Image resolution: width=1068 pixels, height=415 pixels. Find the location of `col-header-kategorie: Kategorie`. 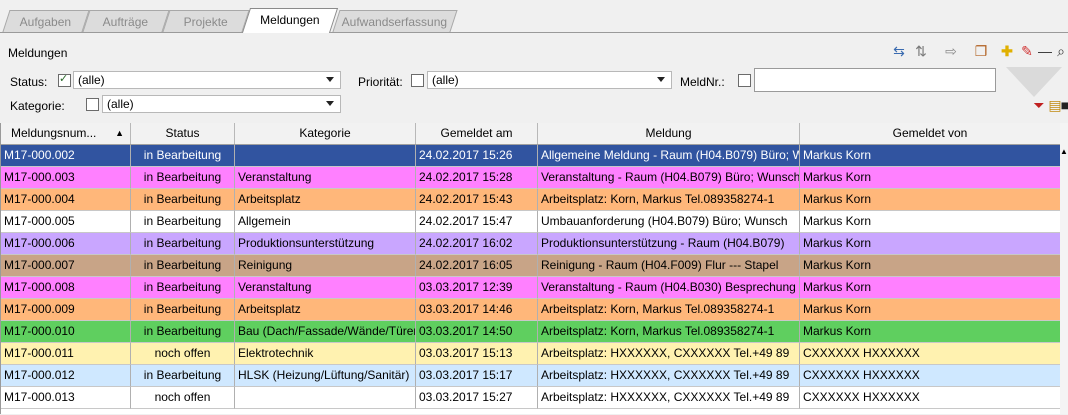

col-header-kategorie: Kategorie is located at coordinates (325, 133).